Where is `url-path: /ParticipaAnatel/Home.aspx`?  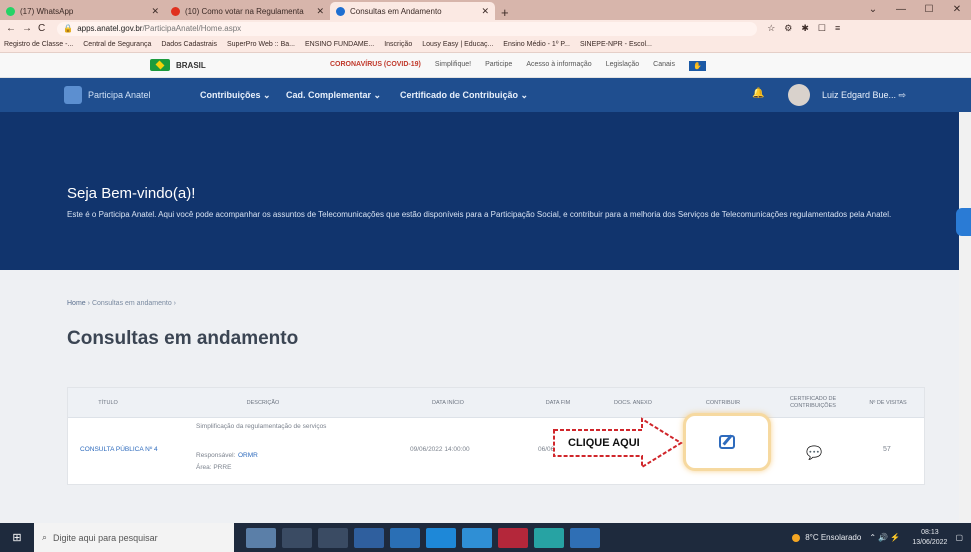 url-path: /ParticipaAnatel/Home.aspx is located at coordinates (192, 28).